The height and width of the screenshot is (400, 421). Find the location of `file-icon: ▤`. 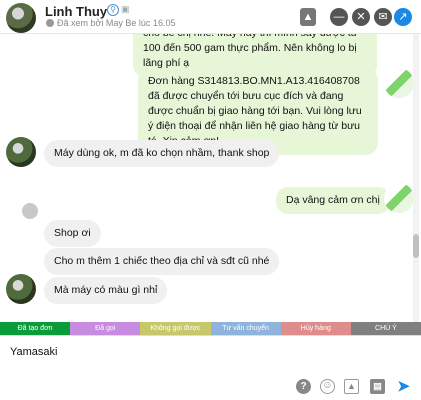

file-icon: ▤ is located at coordinates (377, 386).